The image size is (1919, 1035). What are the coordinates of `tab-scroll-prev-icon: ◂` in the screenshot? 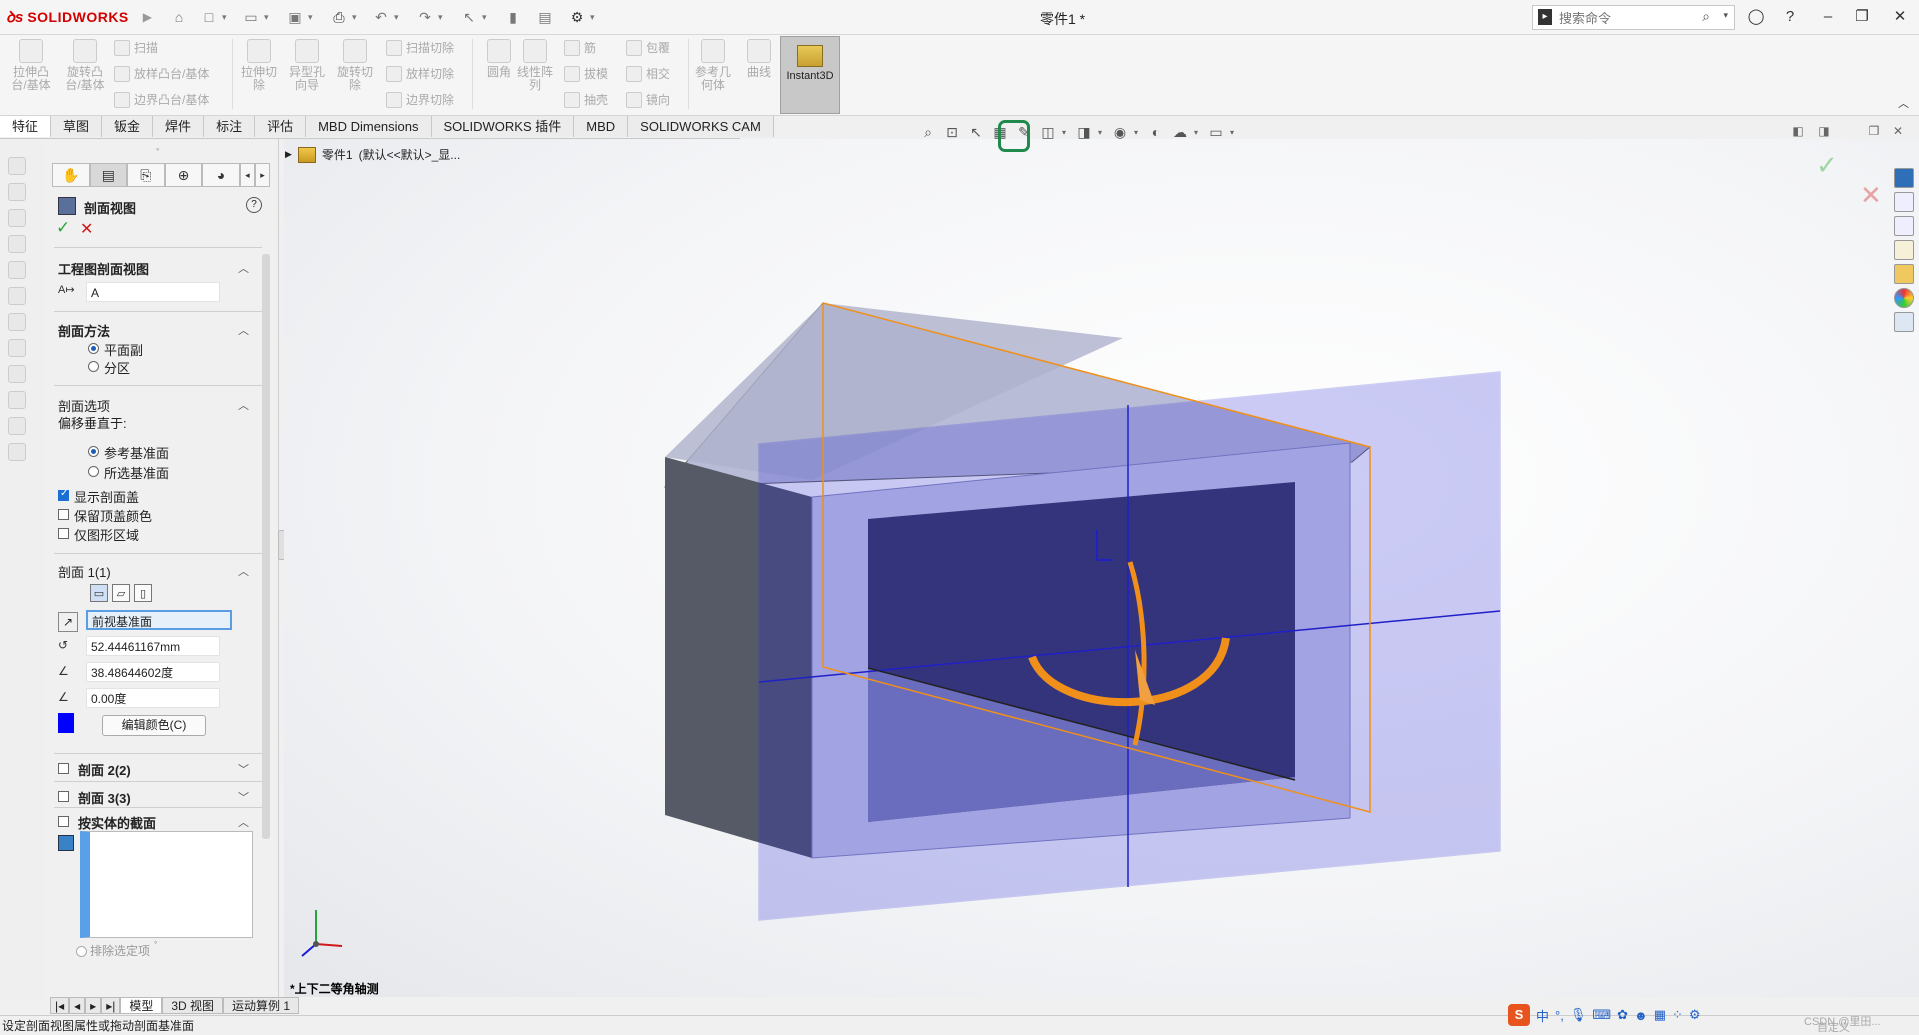 It's located at (77, 1005).